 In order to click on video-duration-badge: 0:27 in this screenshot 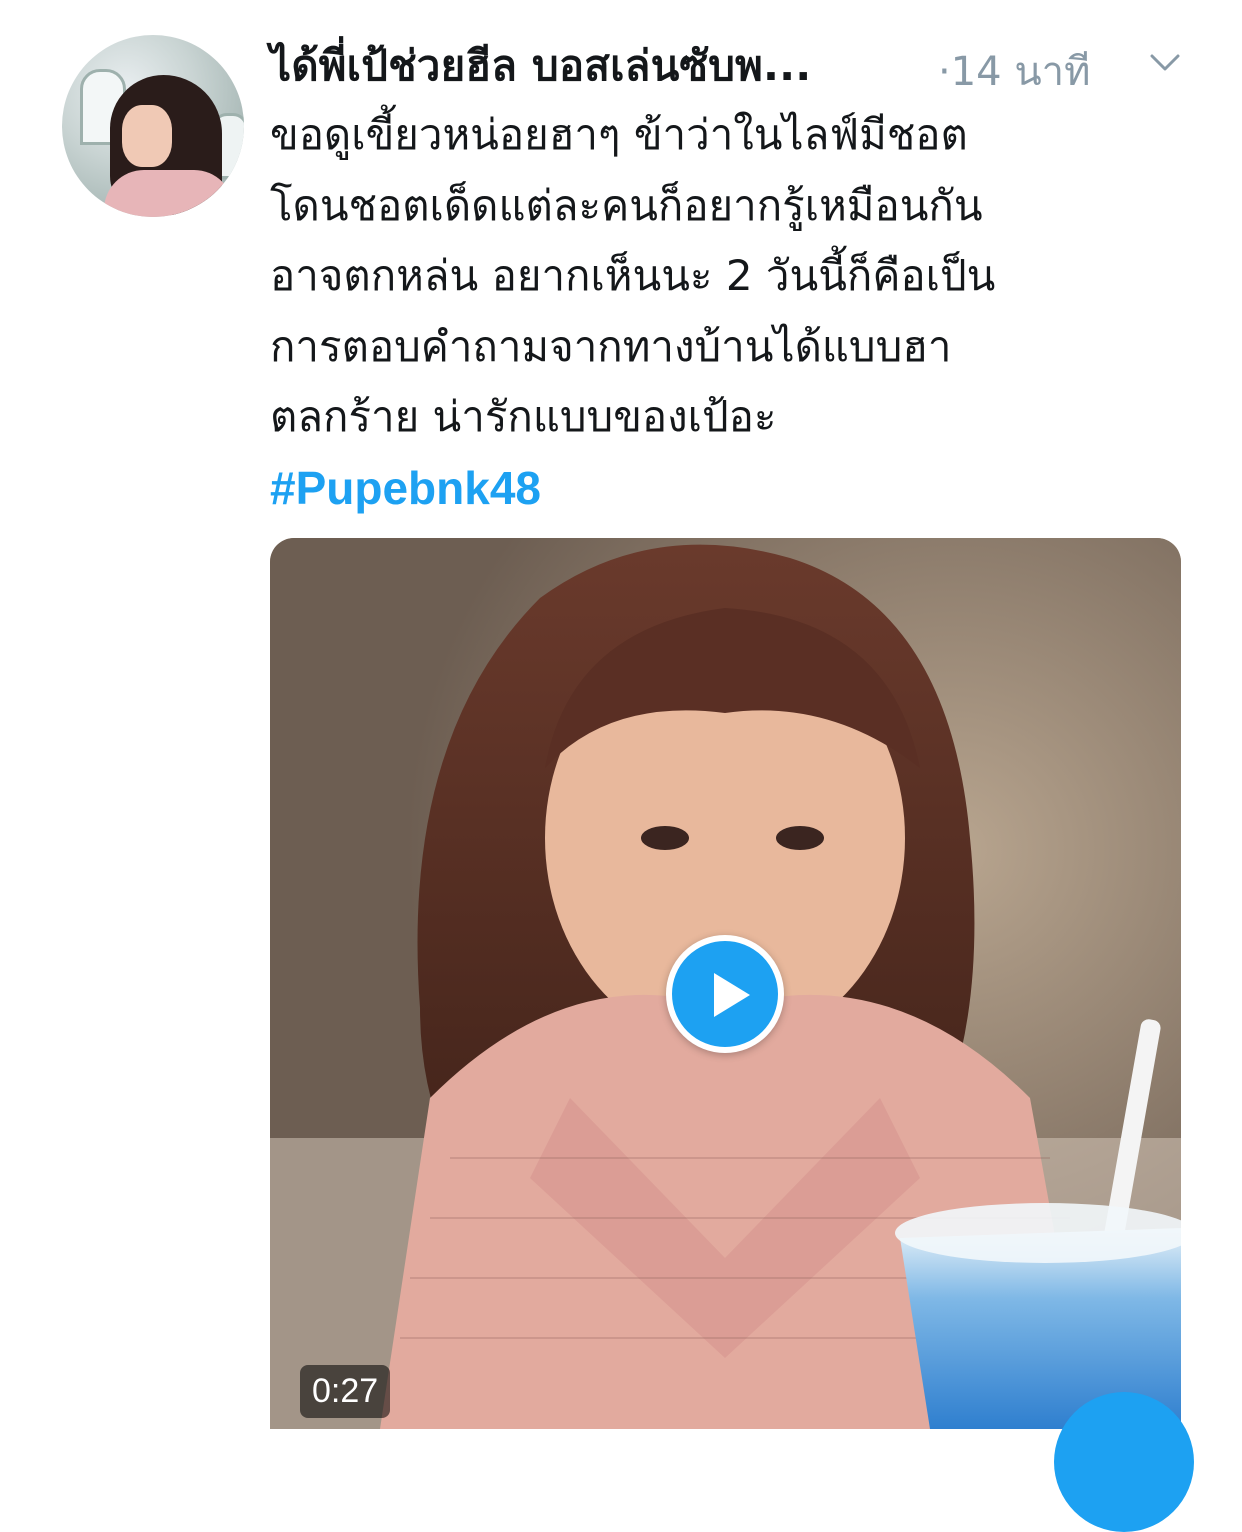, I will do `click(345, 1391)`.